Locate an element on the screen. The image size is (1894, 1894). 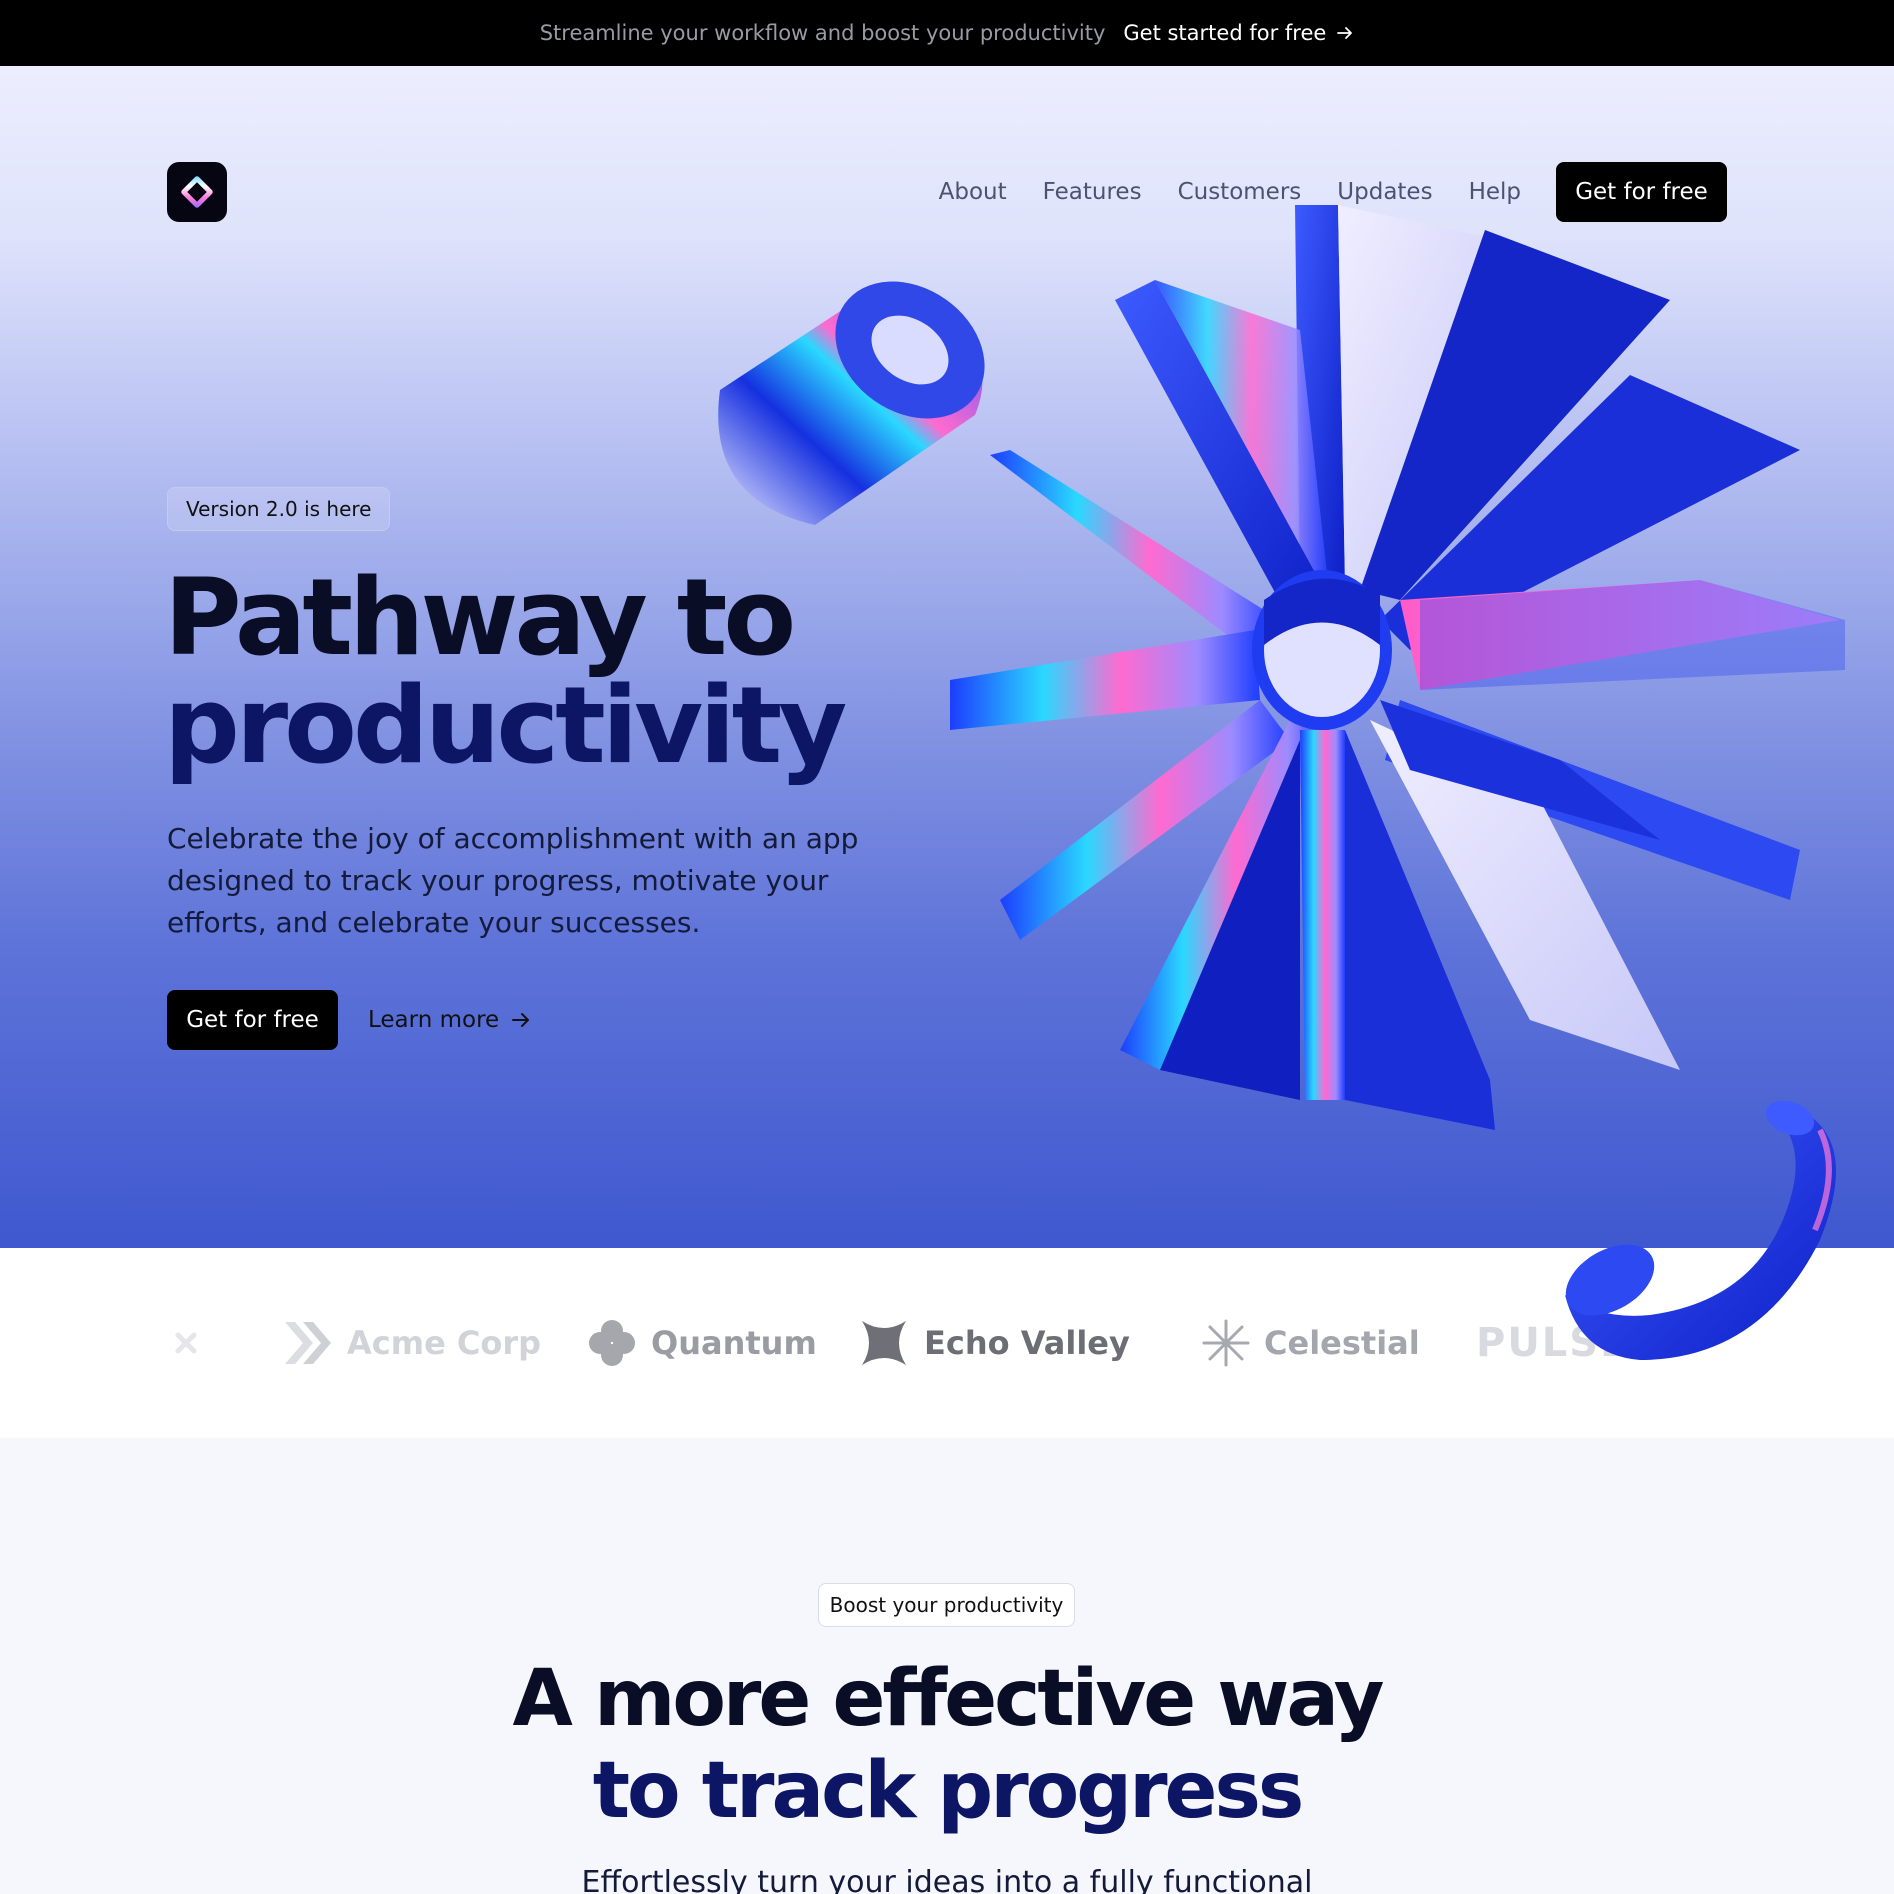
logo-quantum: Quantum is located at coordinates (702, 1343).